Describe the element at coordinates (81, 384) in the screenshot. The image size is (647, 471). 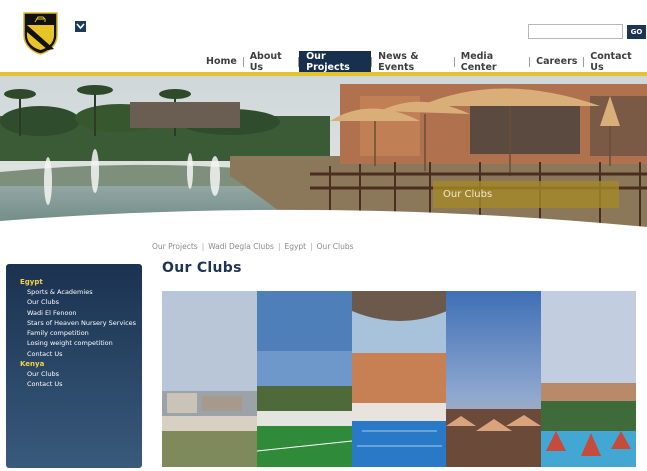
I see `sidebar-item-contact-us-kenya: Contact Us` at that location.